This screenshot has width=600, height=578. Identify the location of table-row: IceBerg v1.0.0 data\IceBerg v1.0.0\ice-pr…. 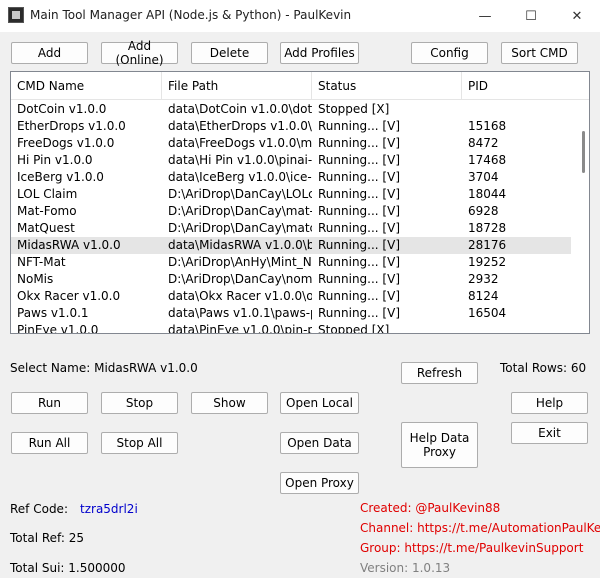
(291, 177).